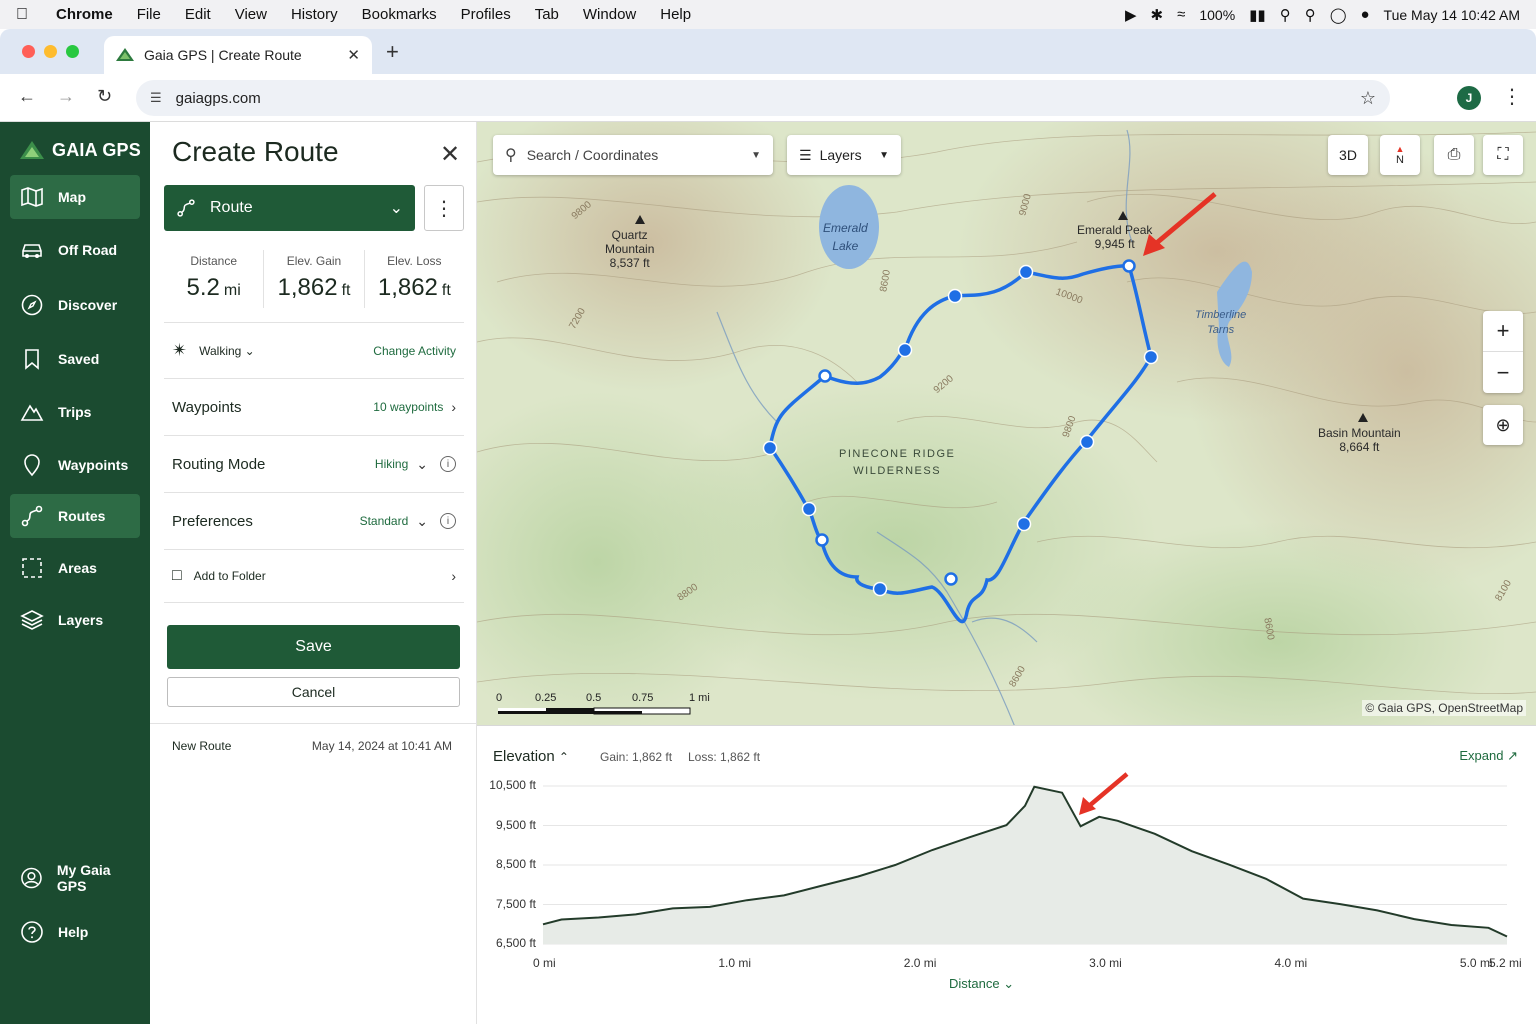 This screenshot has width=1536, height=1025. I want to click on play-icon: ▶, so click(1131, 15).